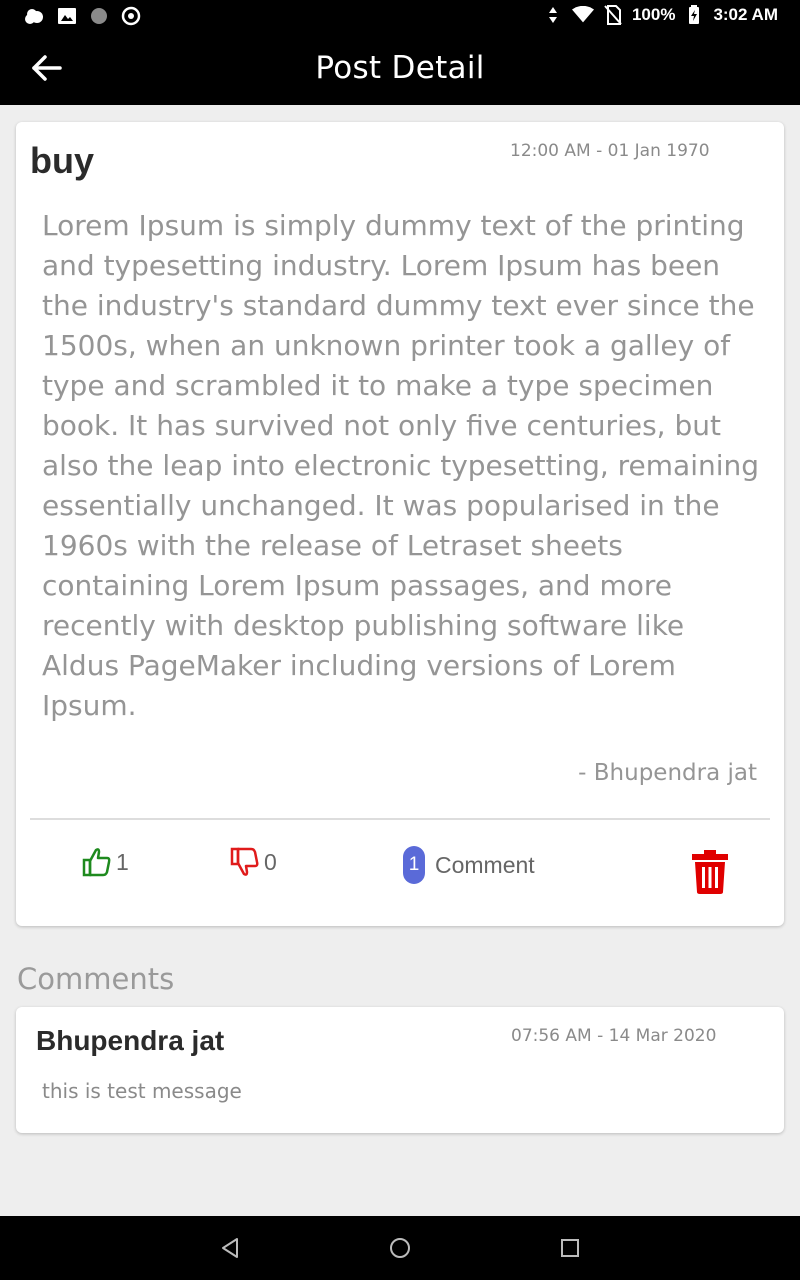 The image size is (800, 1280). I want to click on post-title: buy, so click(62, 160).